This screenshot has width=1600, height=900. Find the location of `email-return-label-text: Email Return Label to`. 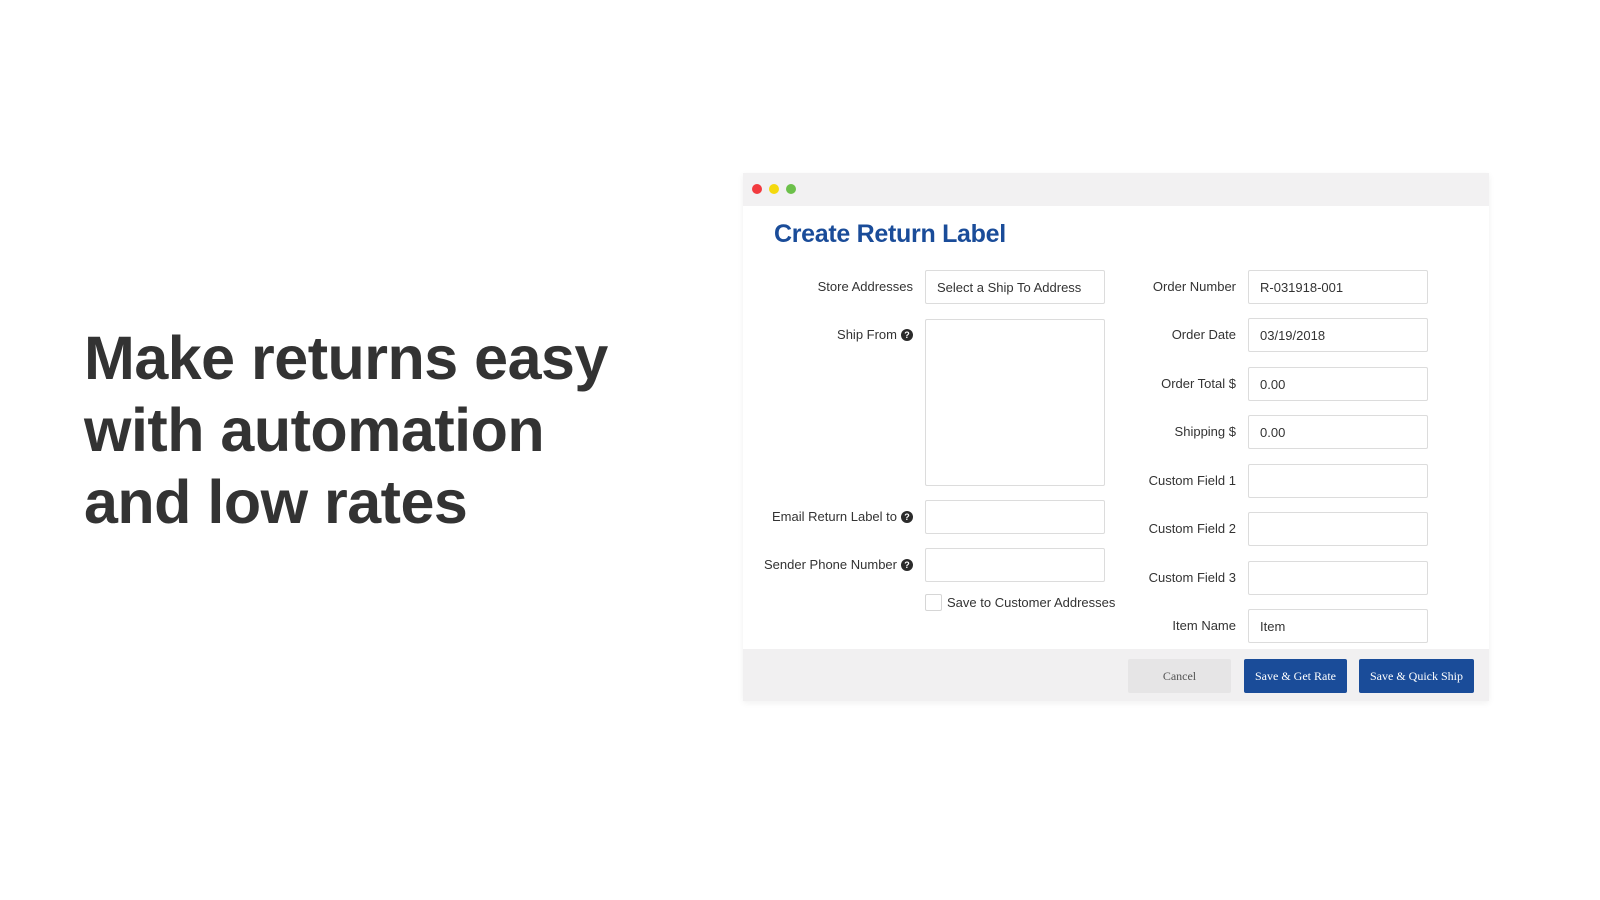

email-return-label-text: Email Return Label to is located at coordinates (834, 516).